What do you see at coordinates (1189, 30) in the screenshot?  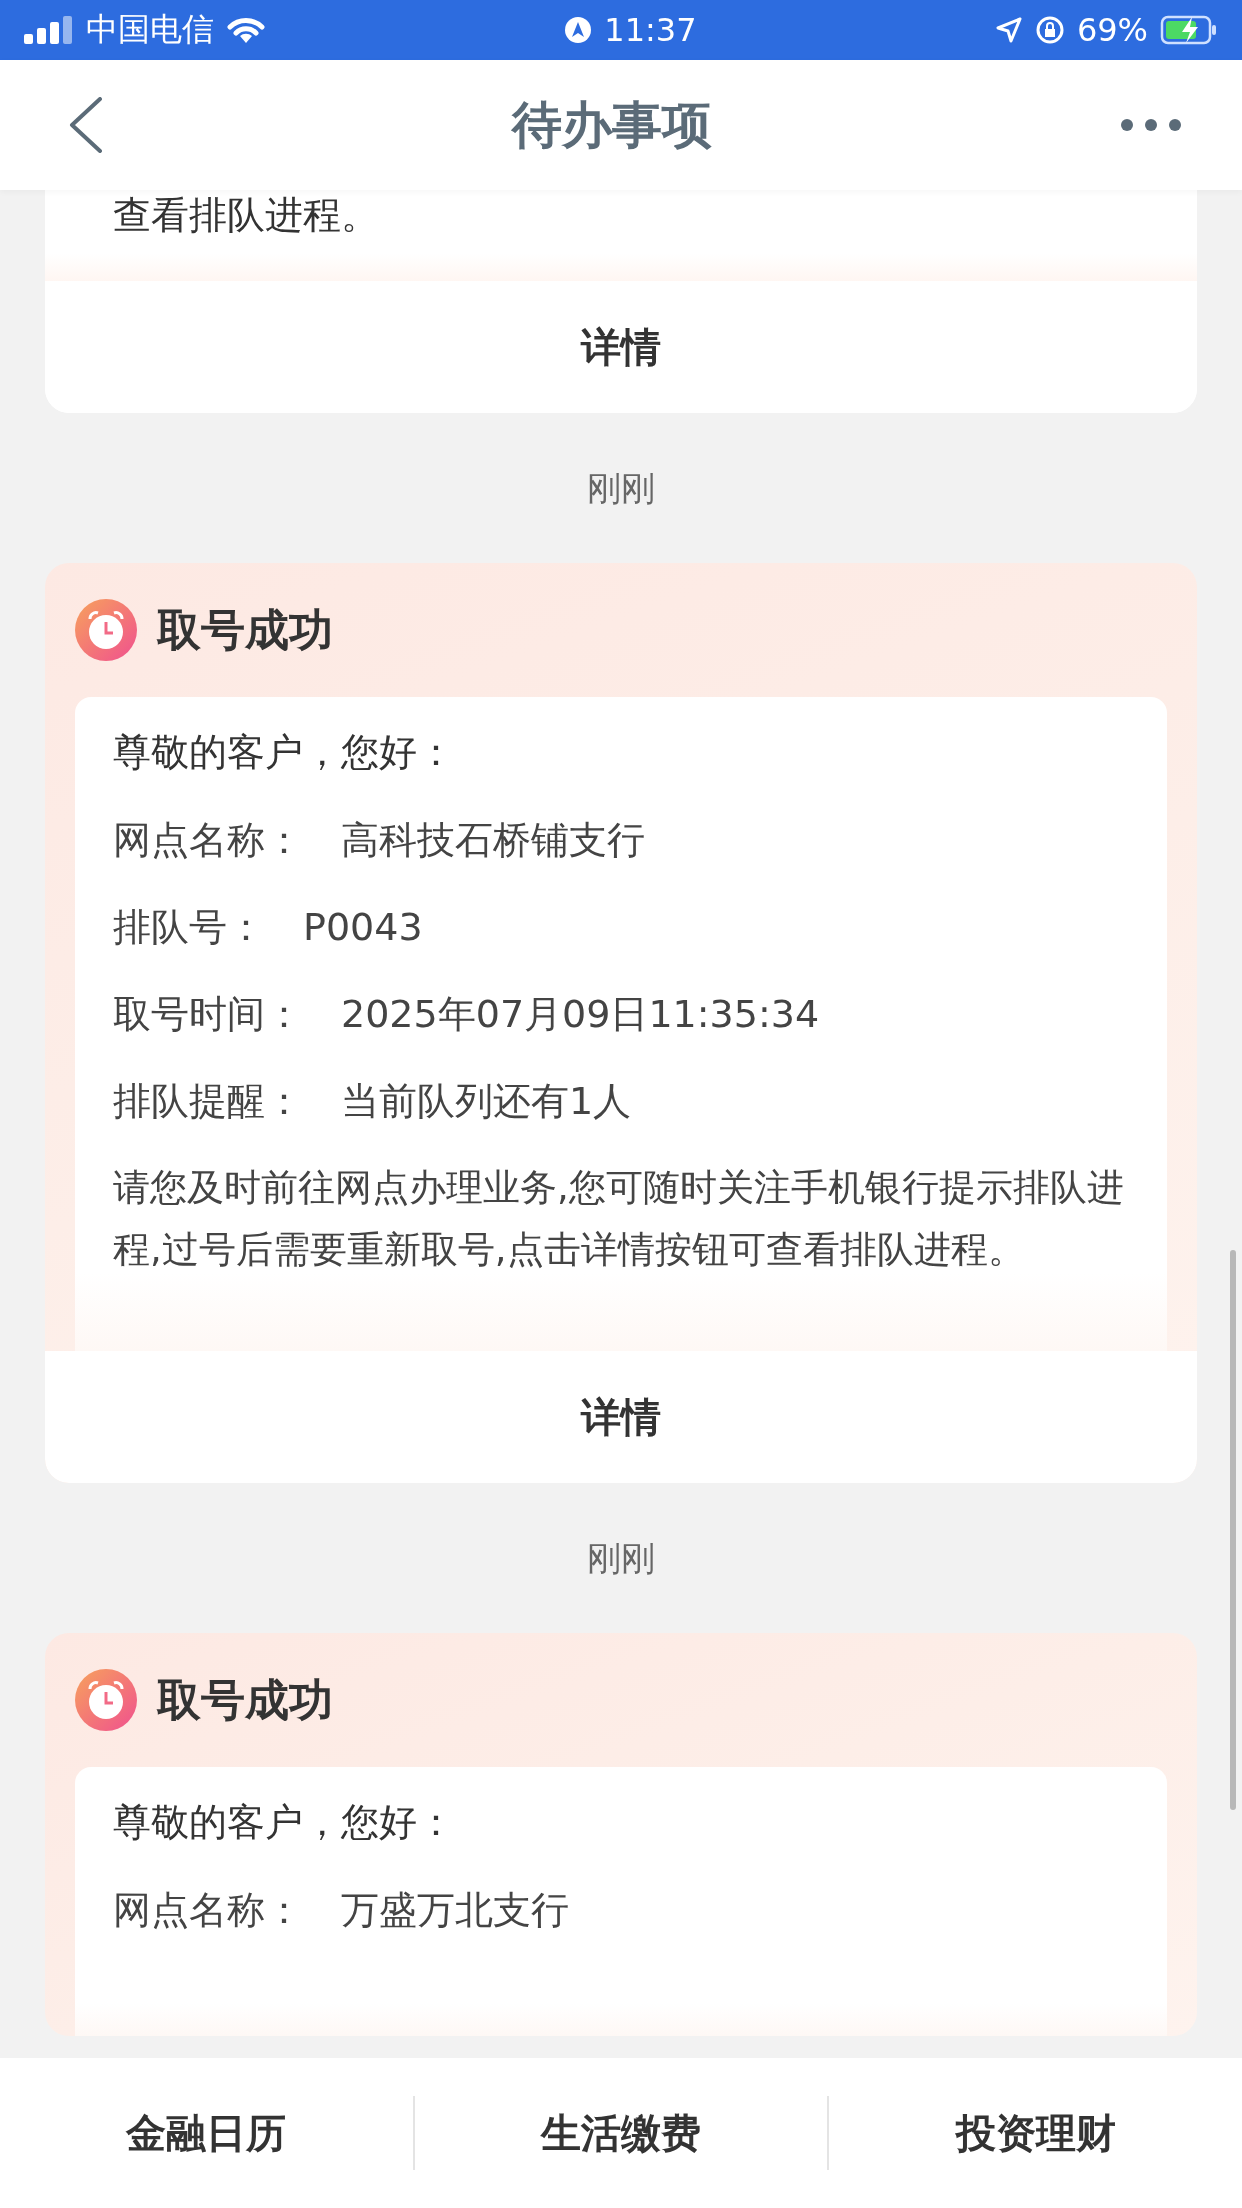 I see `battery-charging-icon` at bounding box center [1189, 30].